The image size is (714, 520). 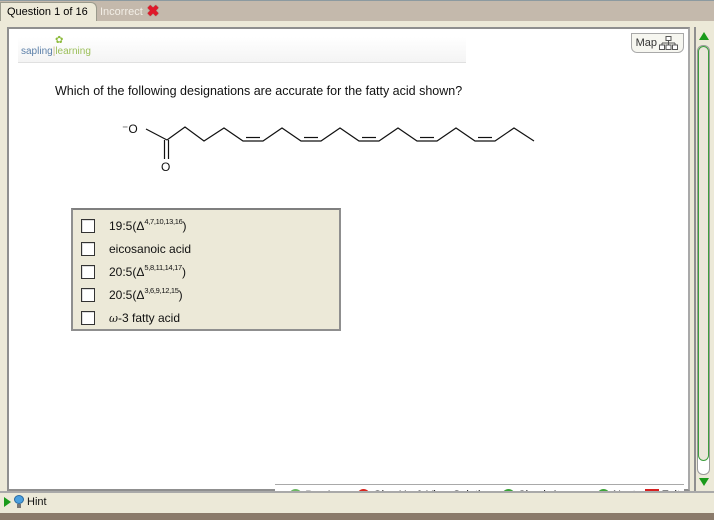 I want to click on answer-label: 19:5(Δ4,7,10,13,16), so click(x=148, y=225).